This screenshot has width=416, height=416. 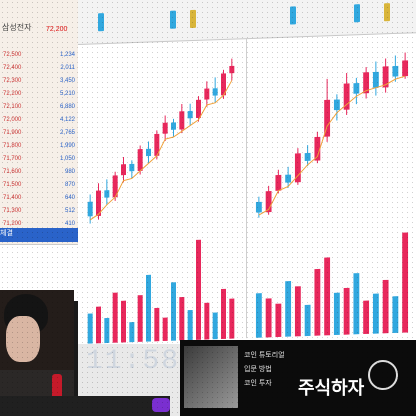 I want to click on order-volume: 980, so click(x=69, y=172).